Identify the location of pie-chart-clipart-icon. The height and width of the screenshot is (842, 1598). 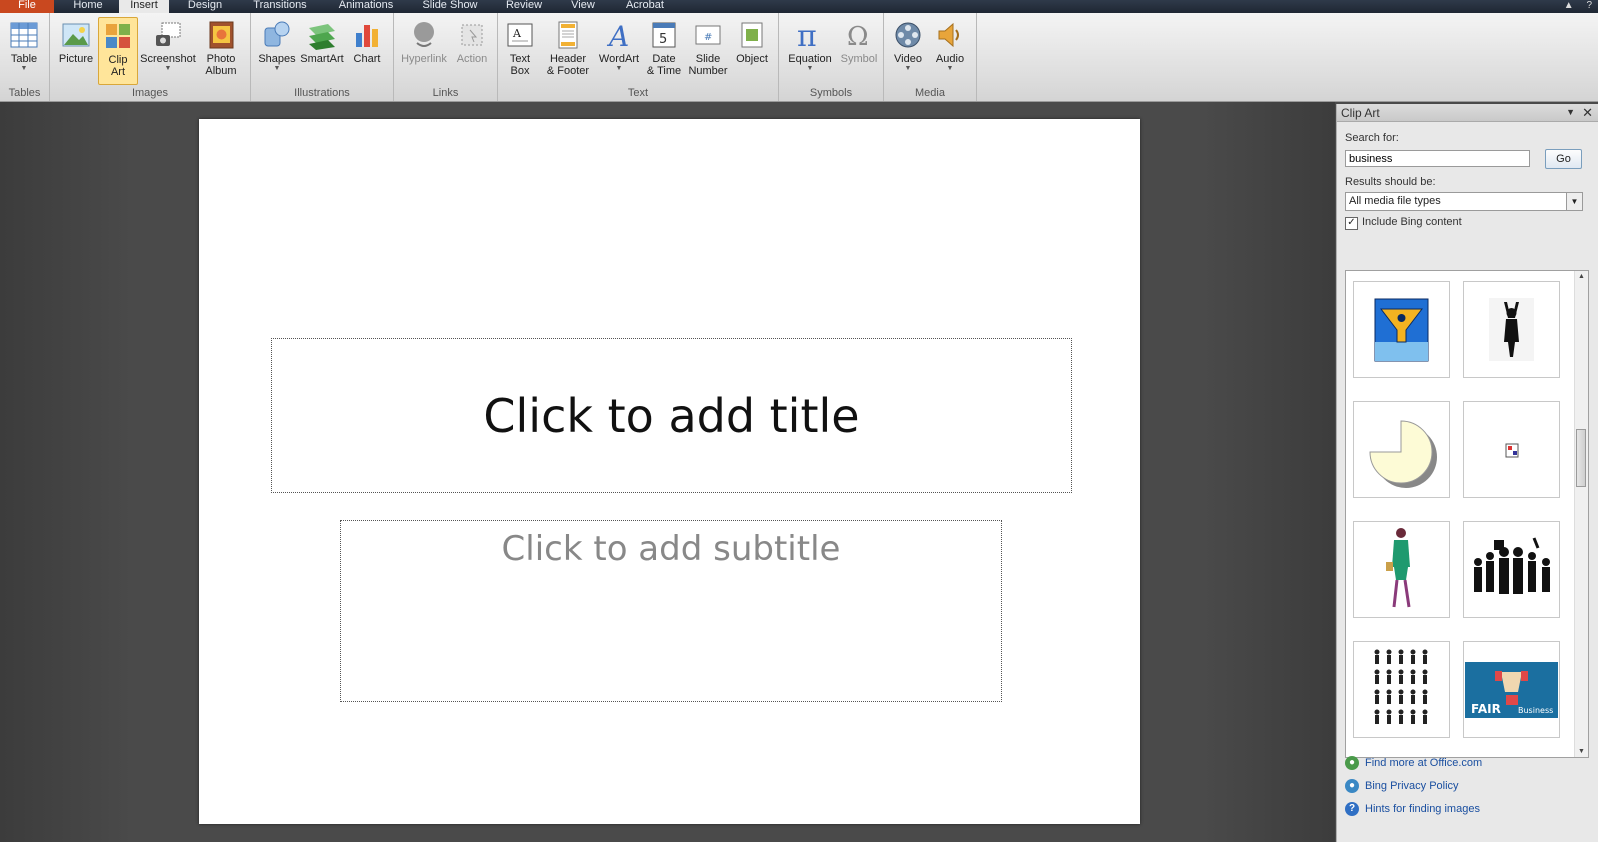
(1403, 454).